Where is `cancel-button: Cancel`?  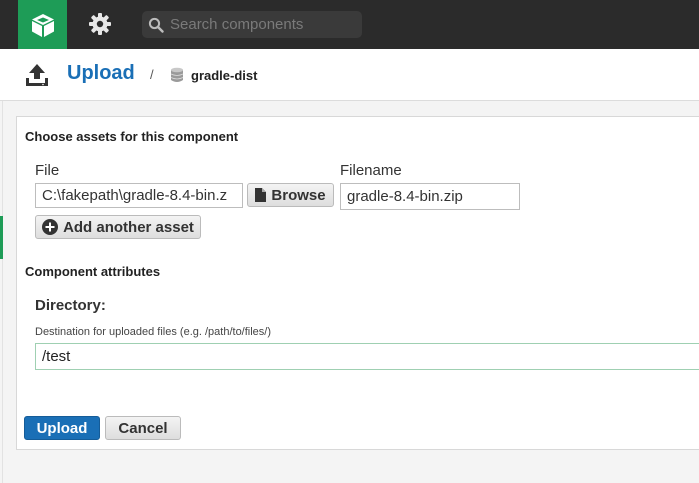 cancel-button: Cancel is located at coordinates (143, 428).